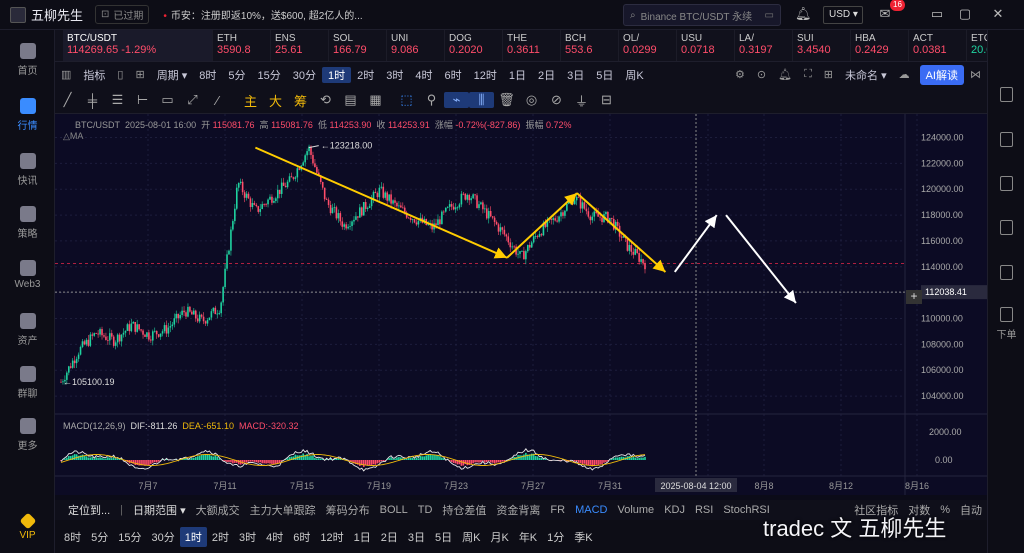  Describe the element at coordinates (485, 75) in the screenshot. I see `interval-option: 12时` at that location.